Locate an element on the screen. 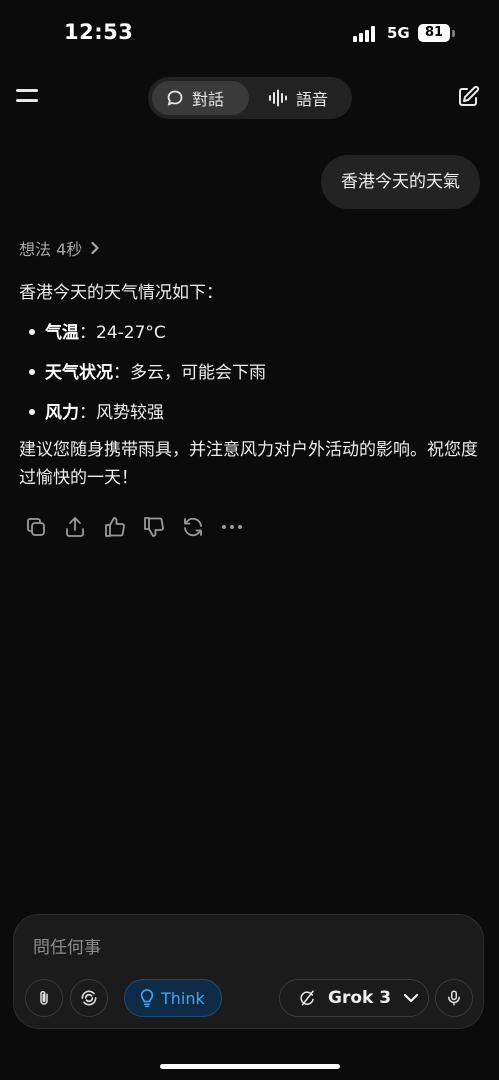 This screenshot has width=499, height=1080. bullet-term: 气温 is located at coordinates (62, 333).